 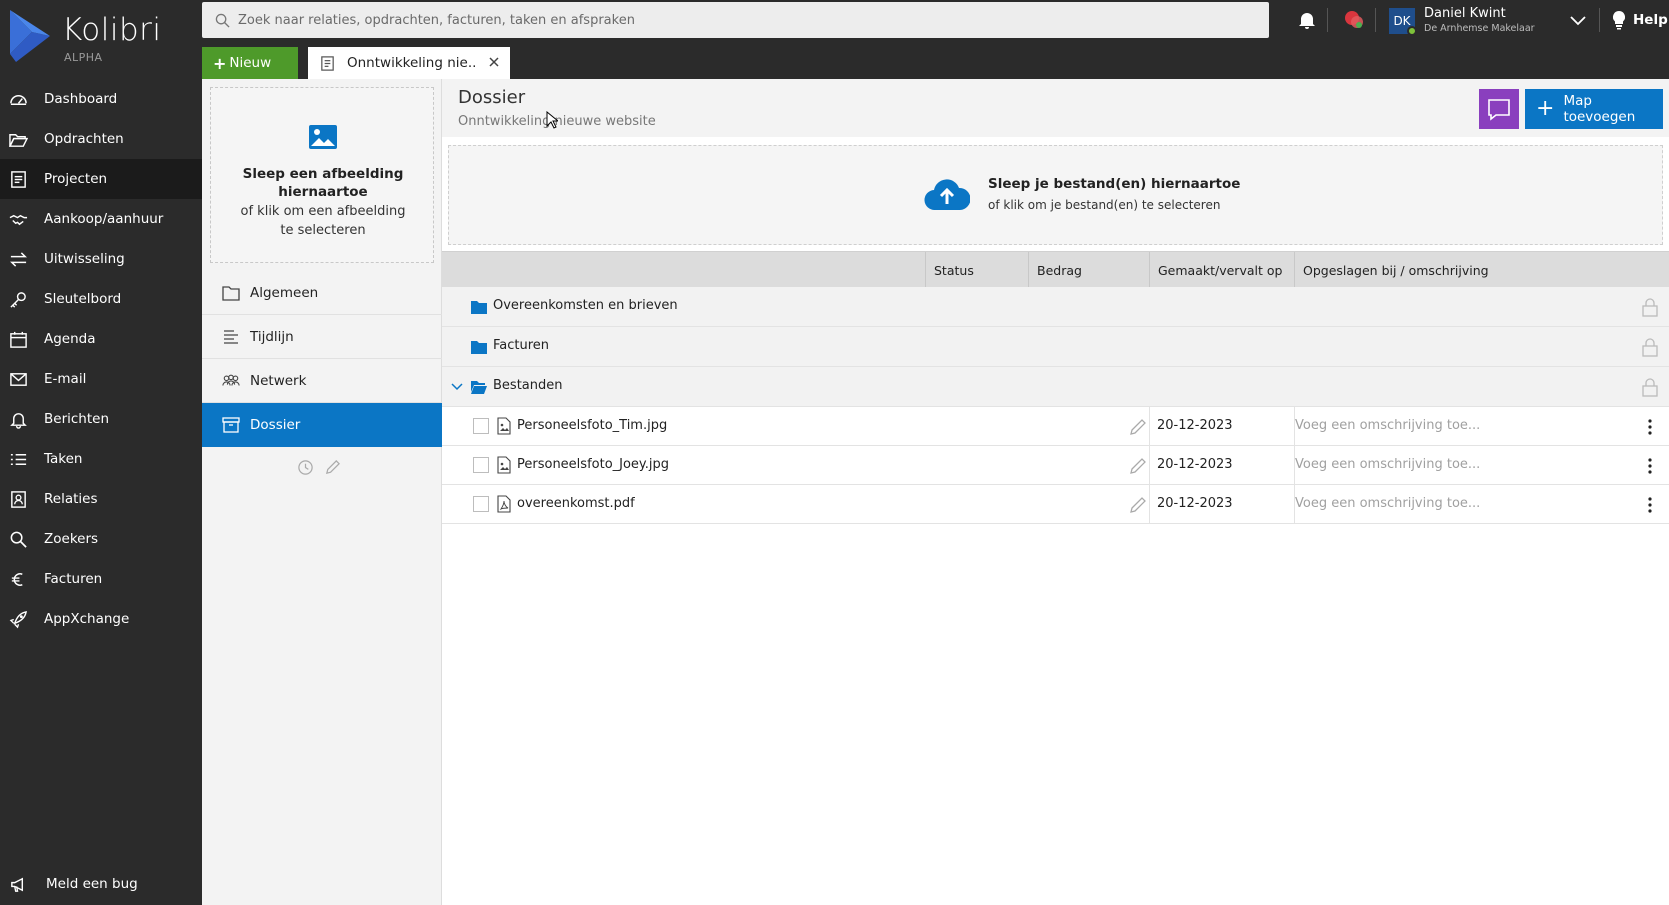 What do you see at coordinates (576, 503) in the screenshot?
I see `file-name: overeenkomst.pdf` at bounding box center [576, 503].